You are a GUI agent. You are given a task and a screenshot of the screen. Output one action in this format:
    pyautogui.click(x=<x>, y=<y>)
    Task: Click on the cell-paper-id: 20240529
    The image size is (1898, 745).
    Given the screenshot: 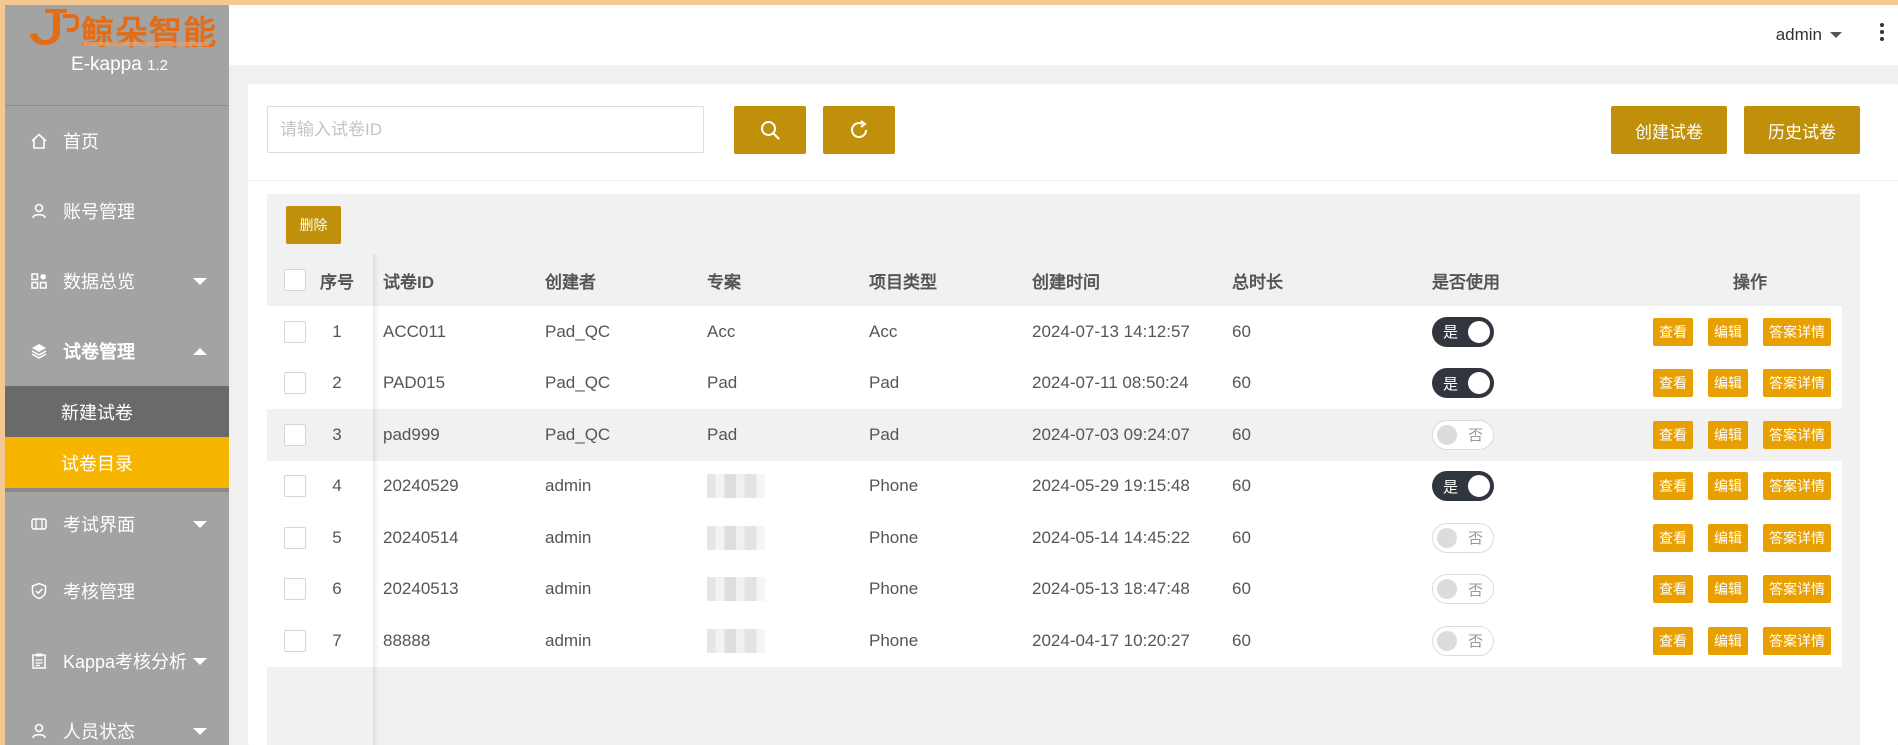 What is the action you would take?
    pyautogui.click(x=421, y=486)
    